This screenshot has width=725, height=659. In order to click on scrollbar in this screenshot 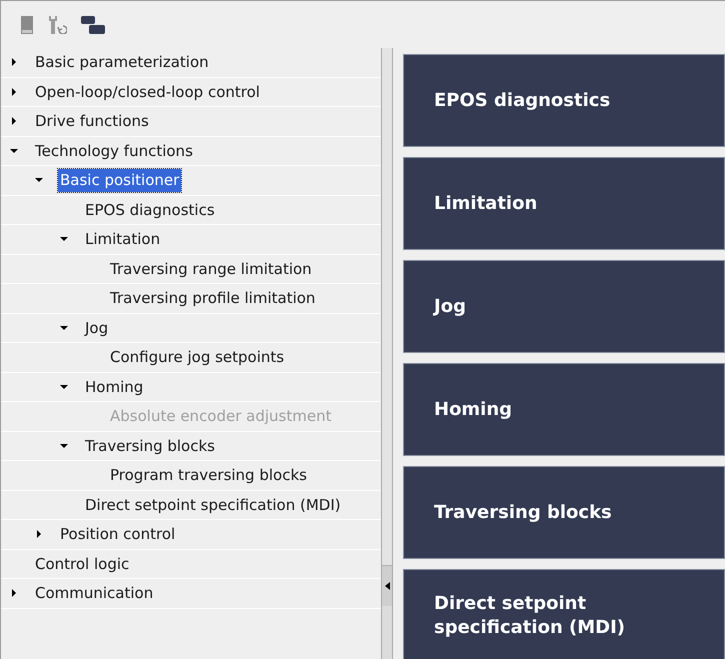, I will do `click(387, 353)`.